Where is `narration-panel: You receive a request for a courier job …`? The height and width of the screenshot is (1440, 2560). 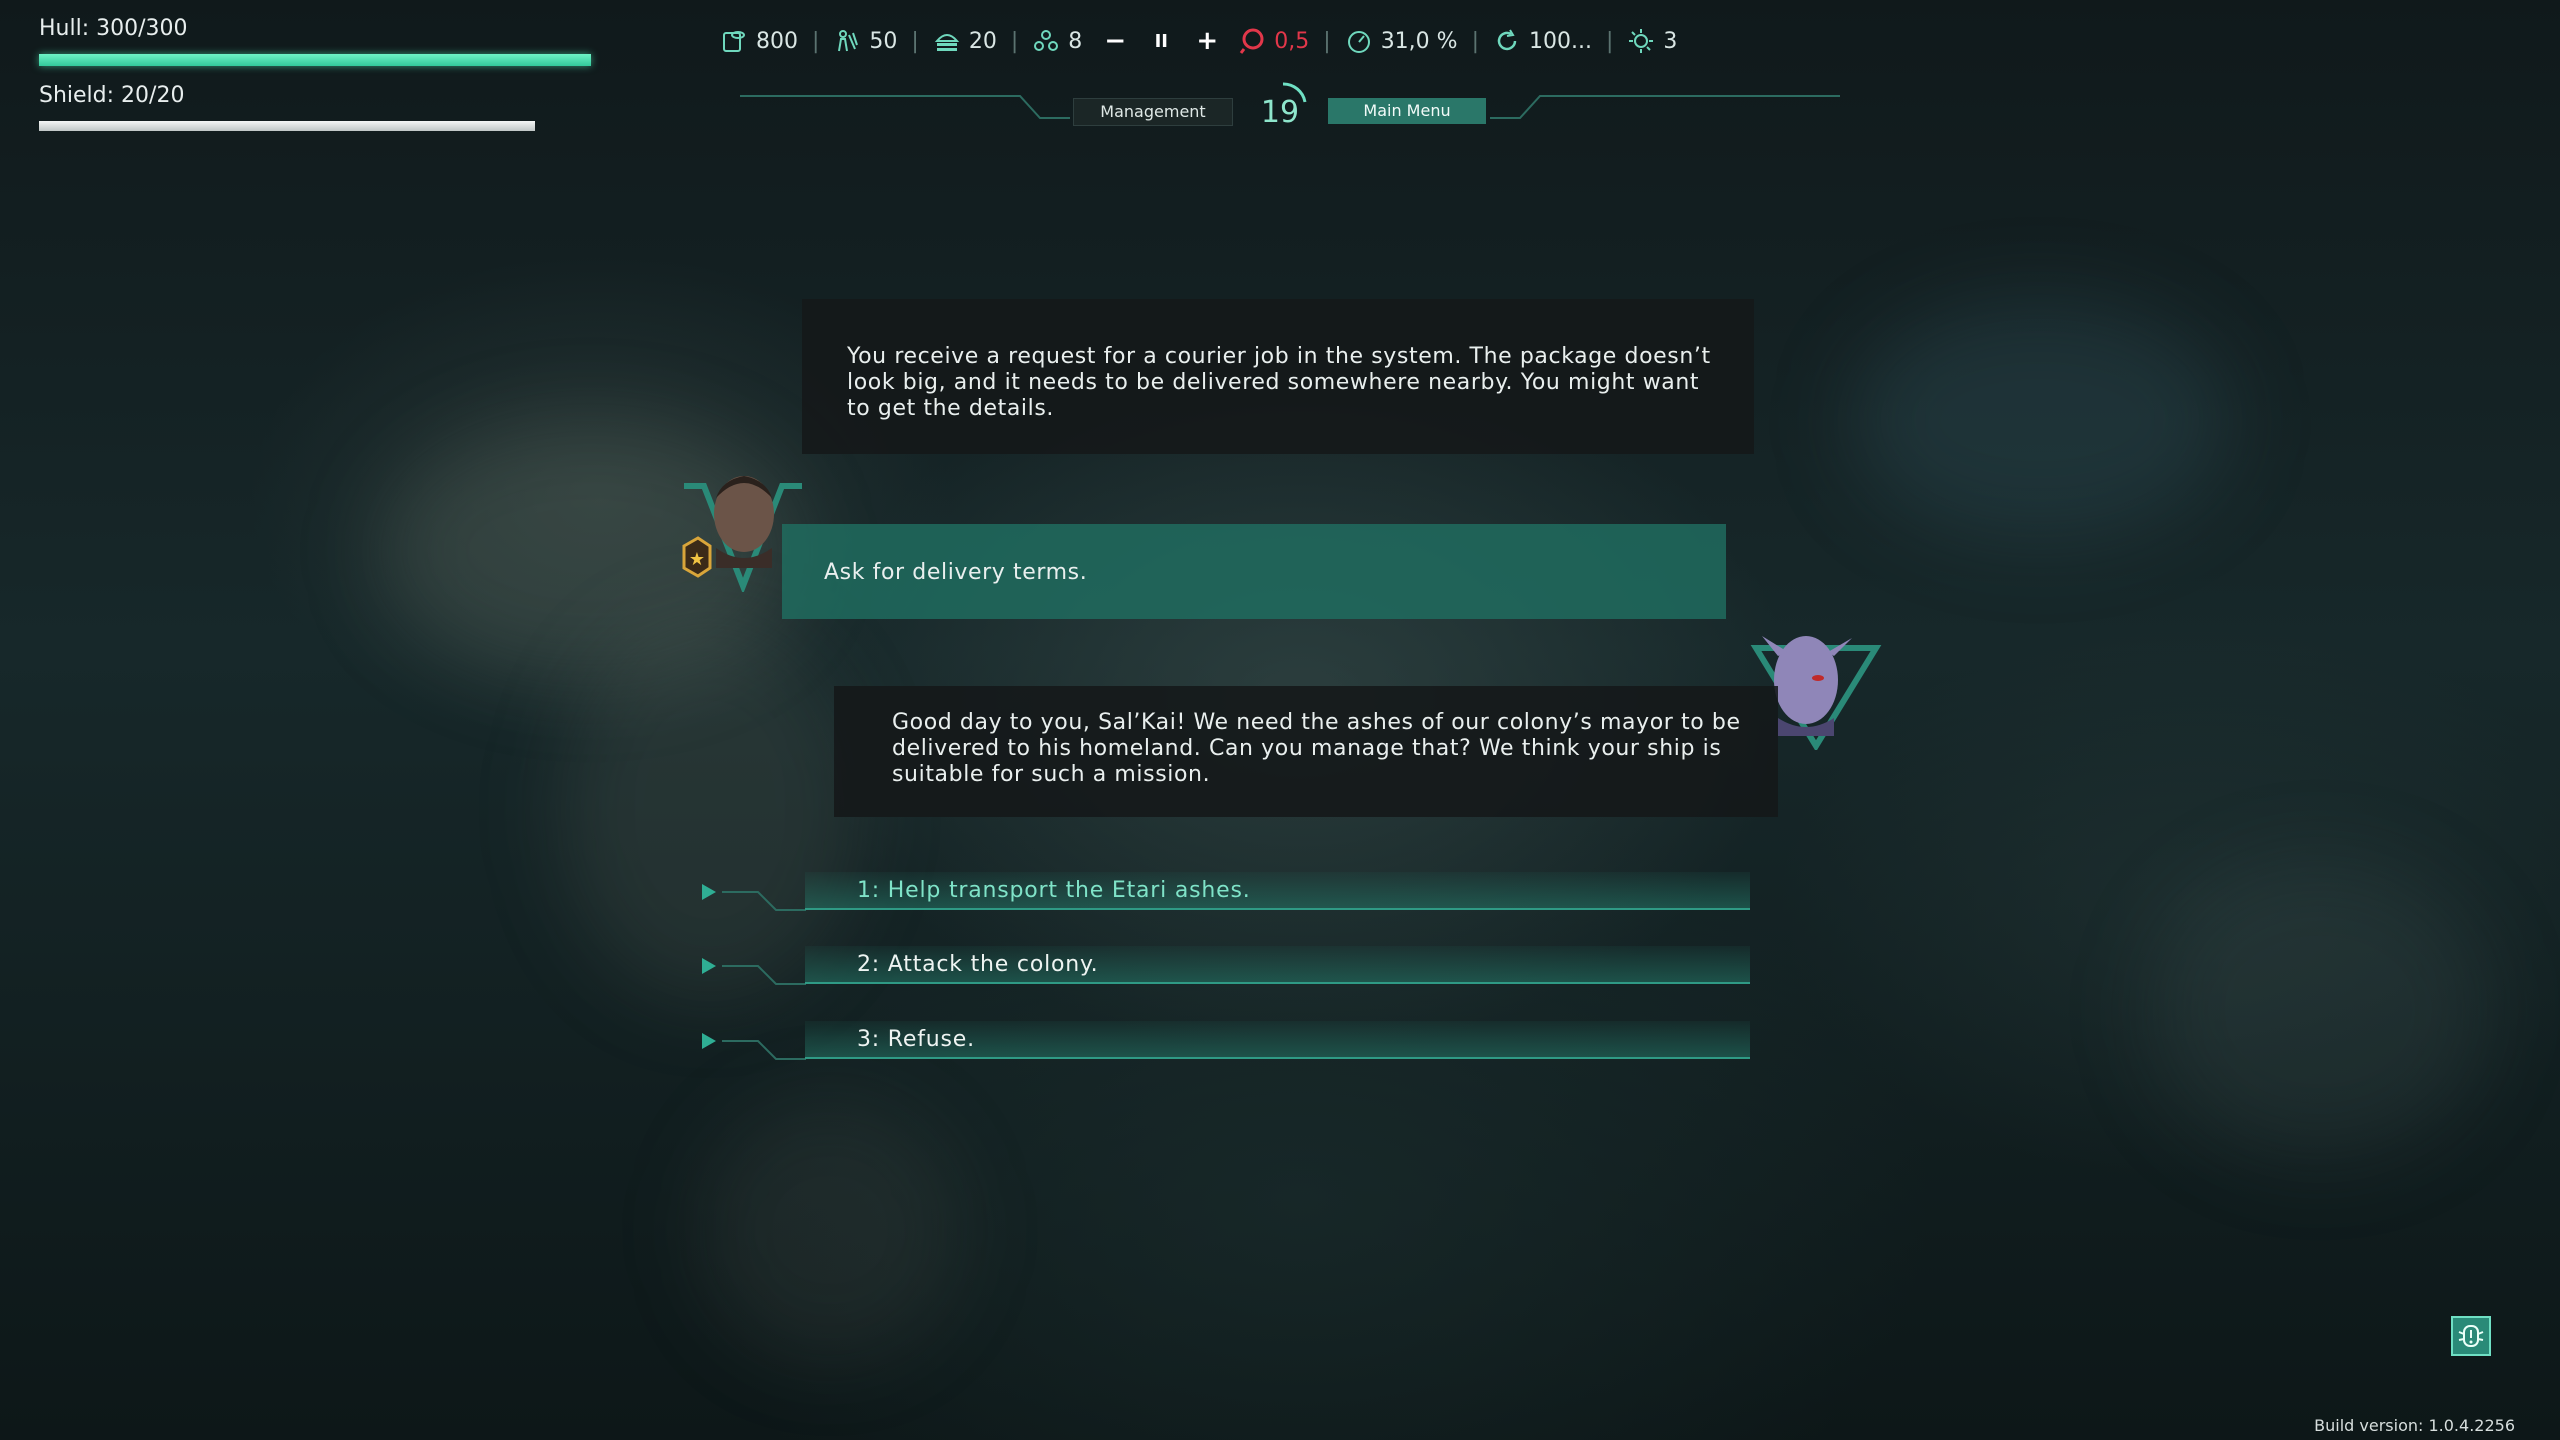
narration-panel: You receive a request for a courier job … is located at coordinates (1278, 376).